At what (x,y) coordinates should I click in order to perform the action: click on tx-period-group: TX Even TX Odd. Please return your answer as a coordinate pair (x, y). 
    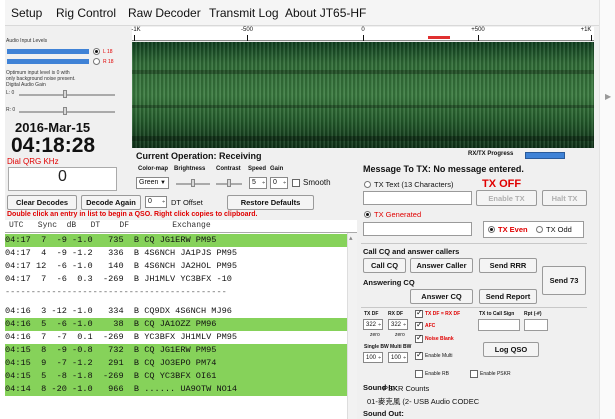
    Looking at the image, I should click on (533, 229).